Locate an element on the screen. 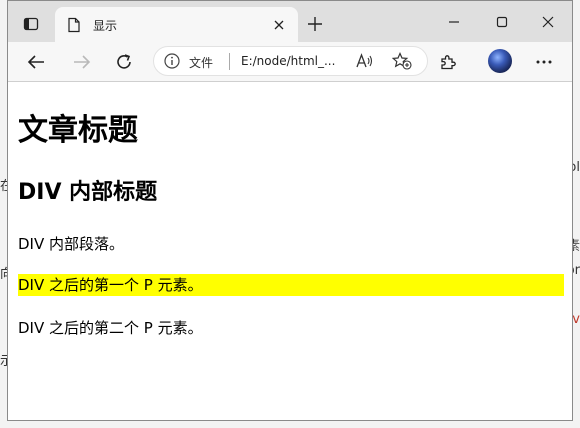  maximize-button is located at coordinates (502, 22).